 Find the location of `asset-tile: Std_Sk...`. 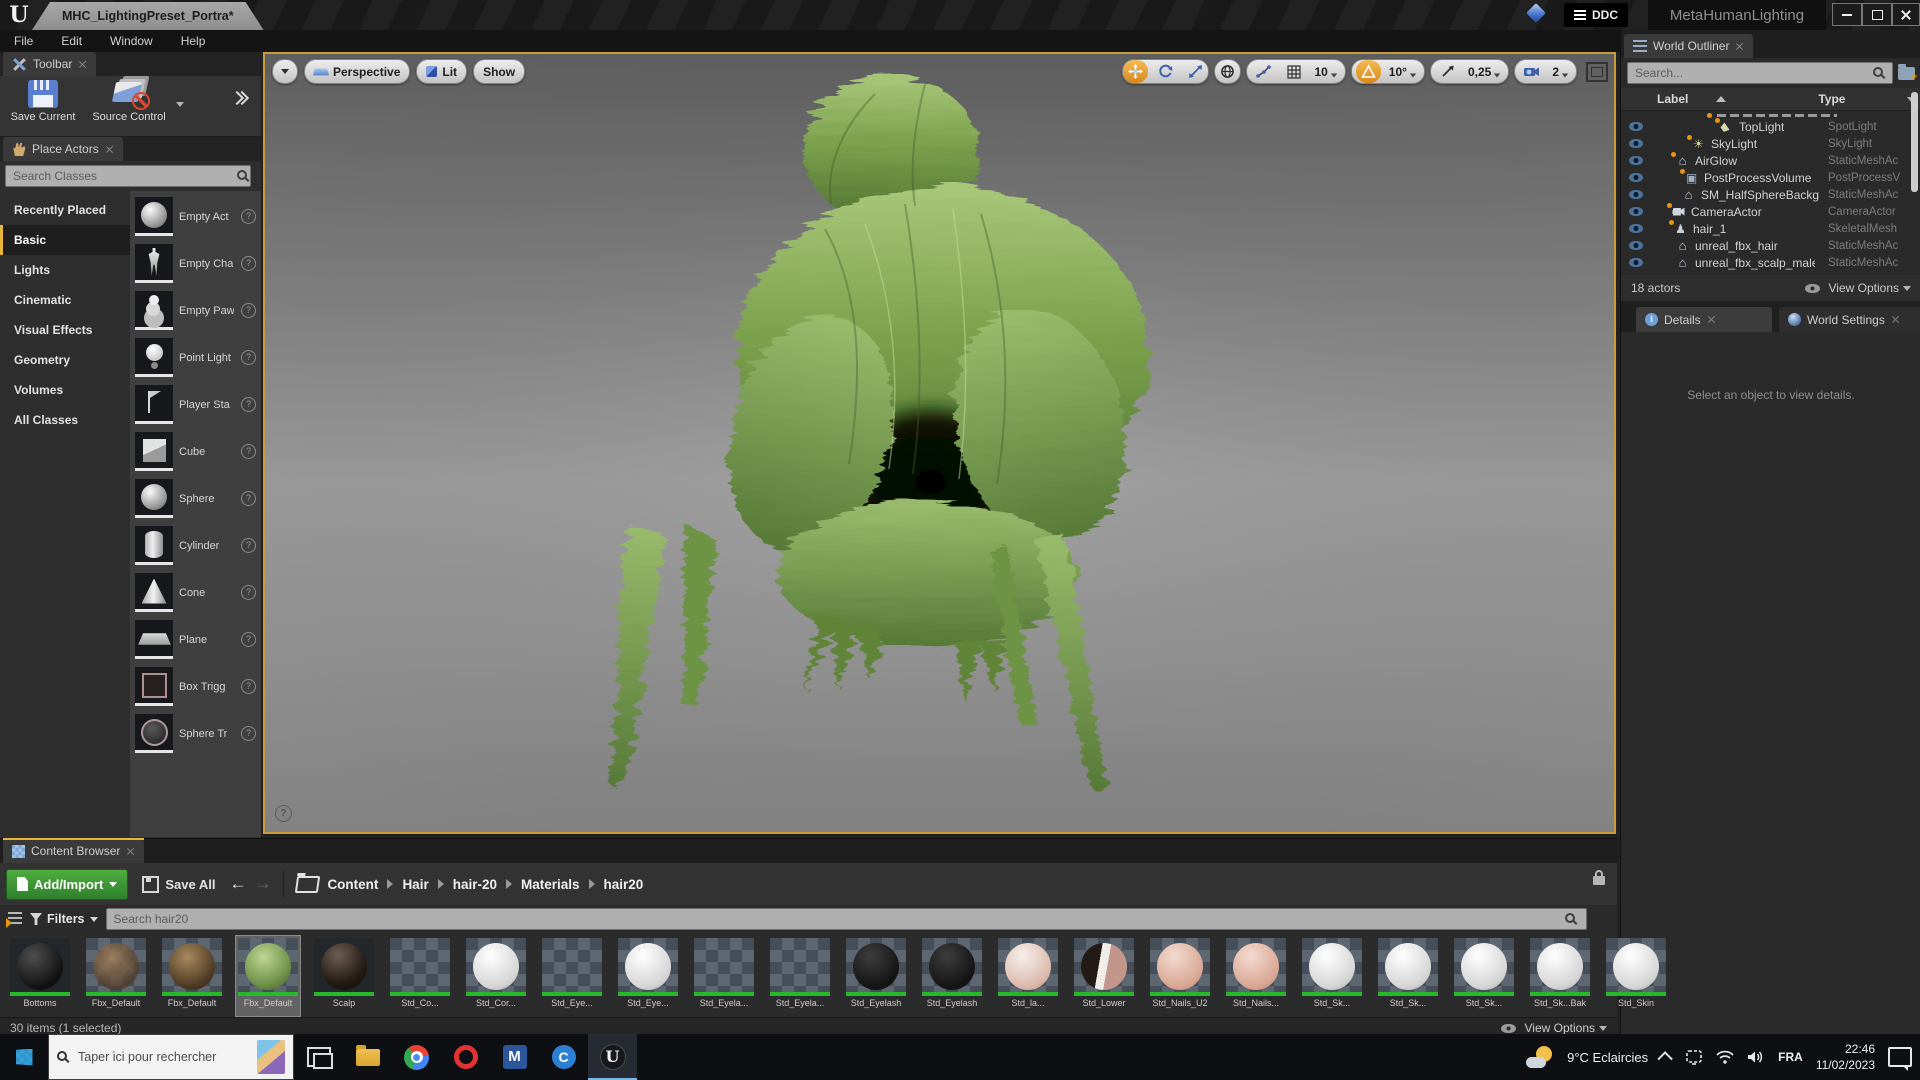

asset-tile: Std_Sk... is located at coordinates (1332, 976).